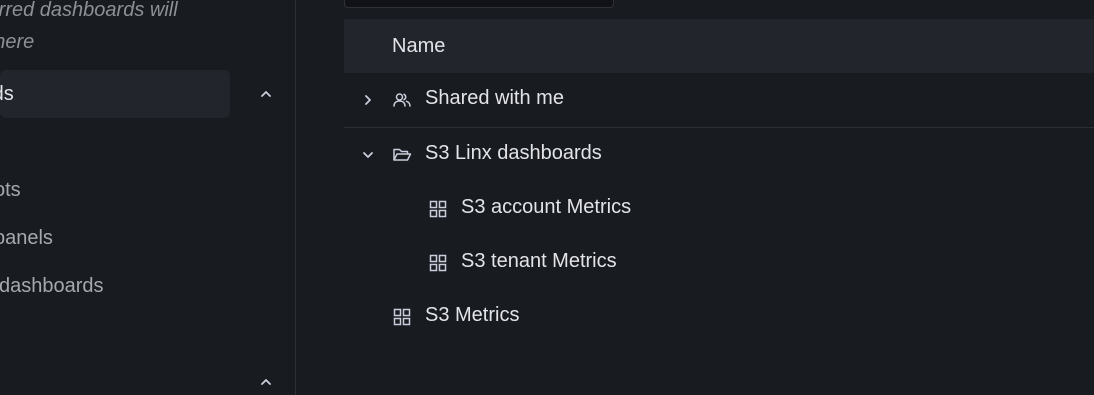 The height and width of the screenshot is (395, 1094). Describe the element at coordinates (719, 209) in the screenshot. I see `table-row: S3 account Metrics` at that location.